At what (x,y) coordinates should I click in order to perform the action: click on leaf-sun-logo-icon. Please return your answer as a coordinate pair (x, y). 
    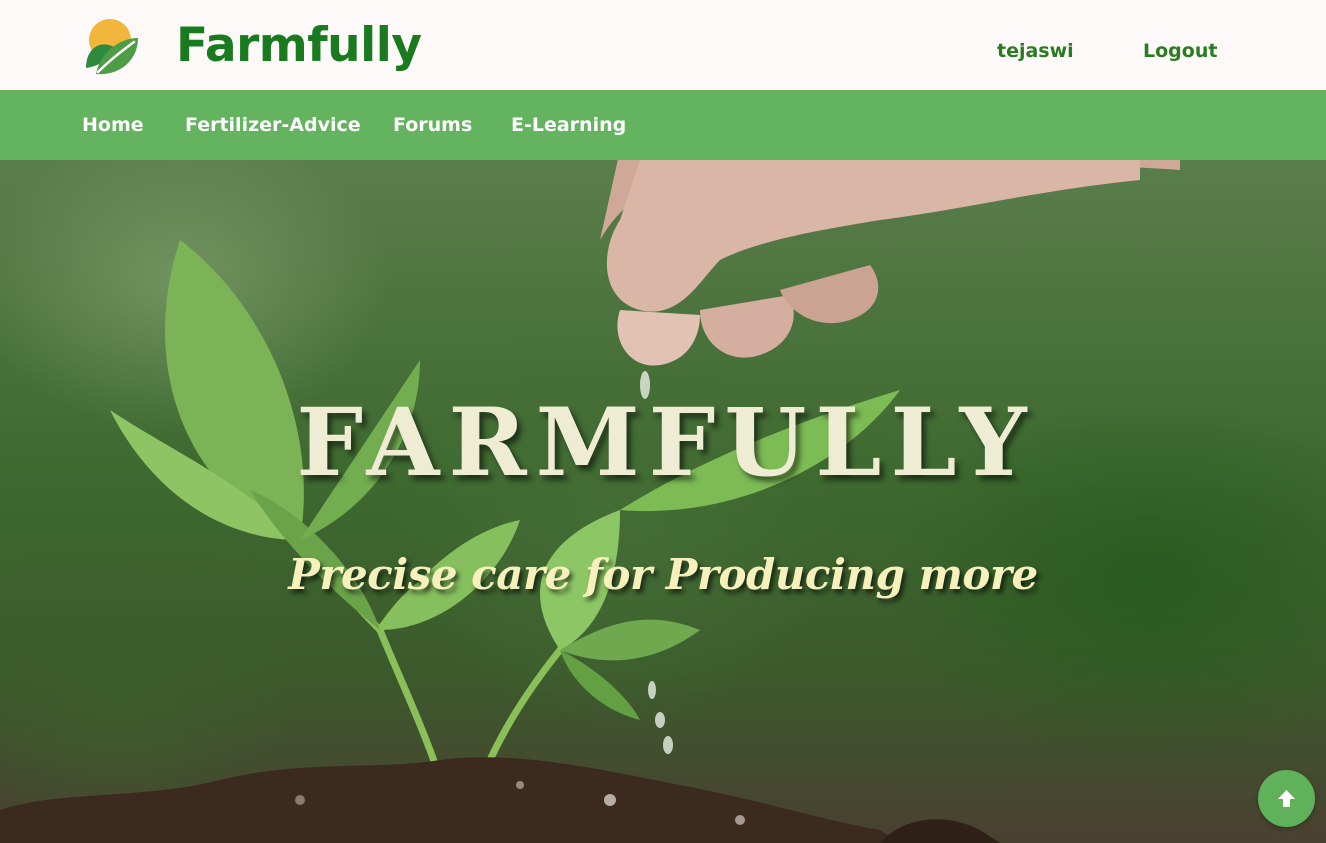
    Looking at the image, I should click on (112, 47).